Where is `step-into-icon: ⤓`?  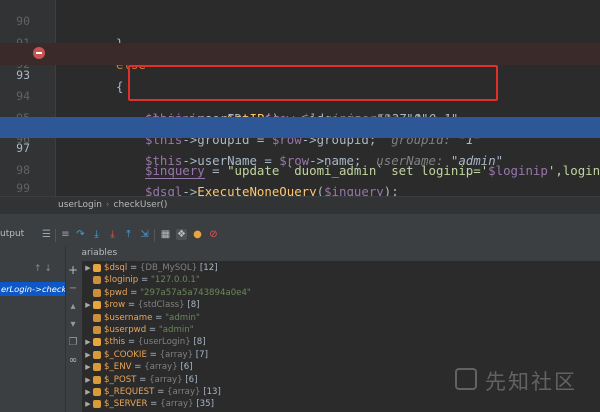 step-into-icon: ⤓ is located at coordinates (96, 234).